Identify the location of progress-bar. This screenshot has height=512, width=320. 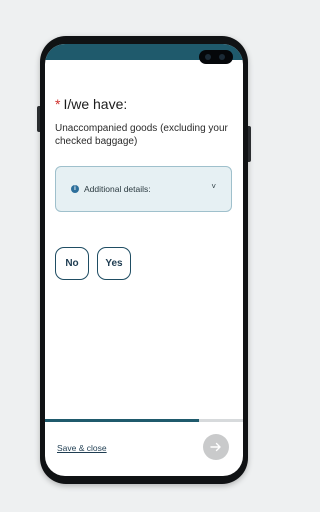
(144, 420).